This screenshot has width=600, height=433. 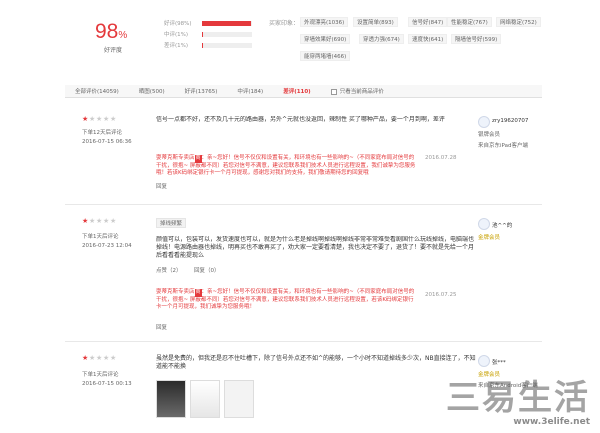 What do you see at coordinates (375, 22) in the screenshot?
I see `impression-tag: 设置简单(893)` at bounding box center [375, 22].